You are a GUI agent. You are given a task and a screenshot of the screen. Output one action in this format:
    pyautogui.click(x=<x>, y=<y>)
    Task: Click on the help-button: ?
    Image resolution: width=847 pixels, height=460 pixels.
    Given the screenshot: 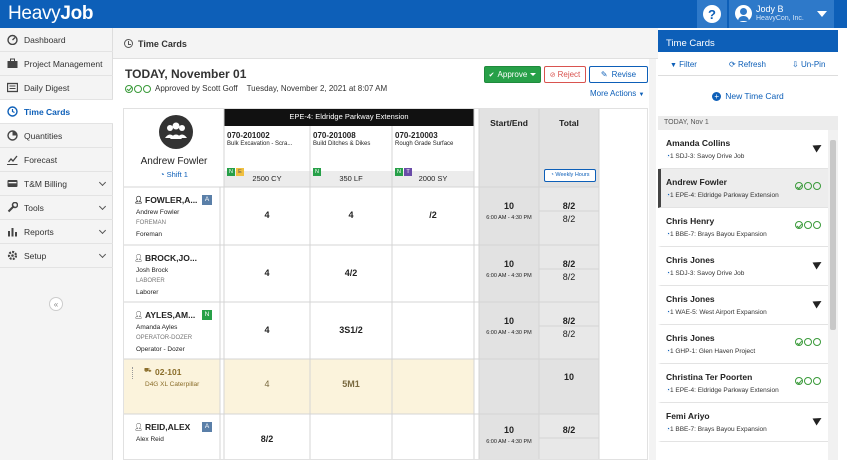 What is the action you would take?
    pyautogui.click(x=712, y=14)
    